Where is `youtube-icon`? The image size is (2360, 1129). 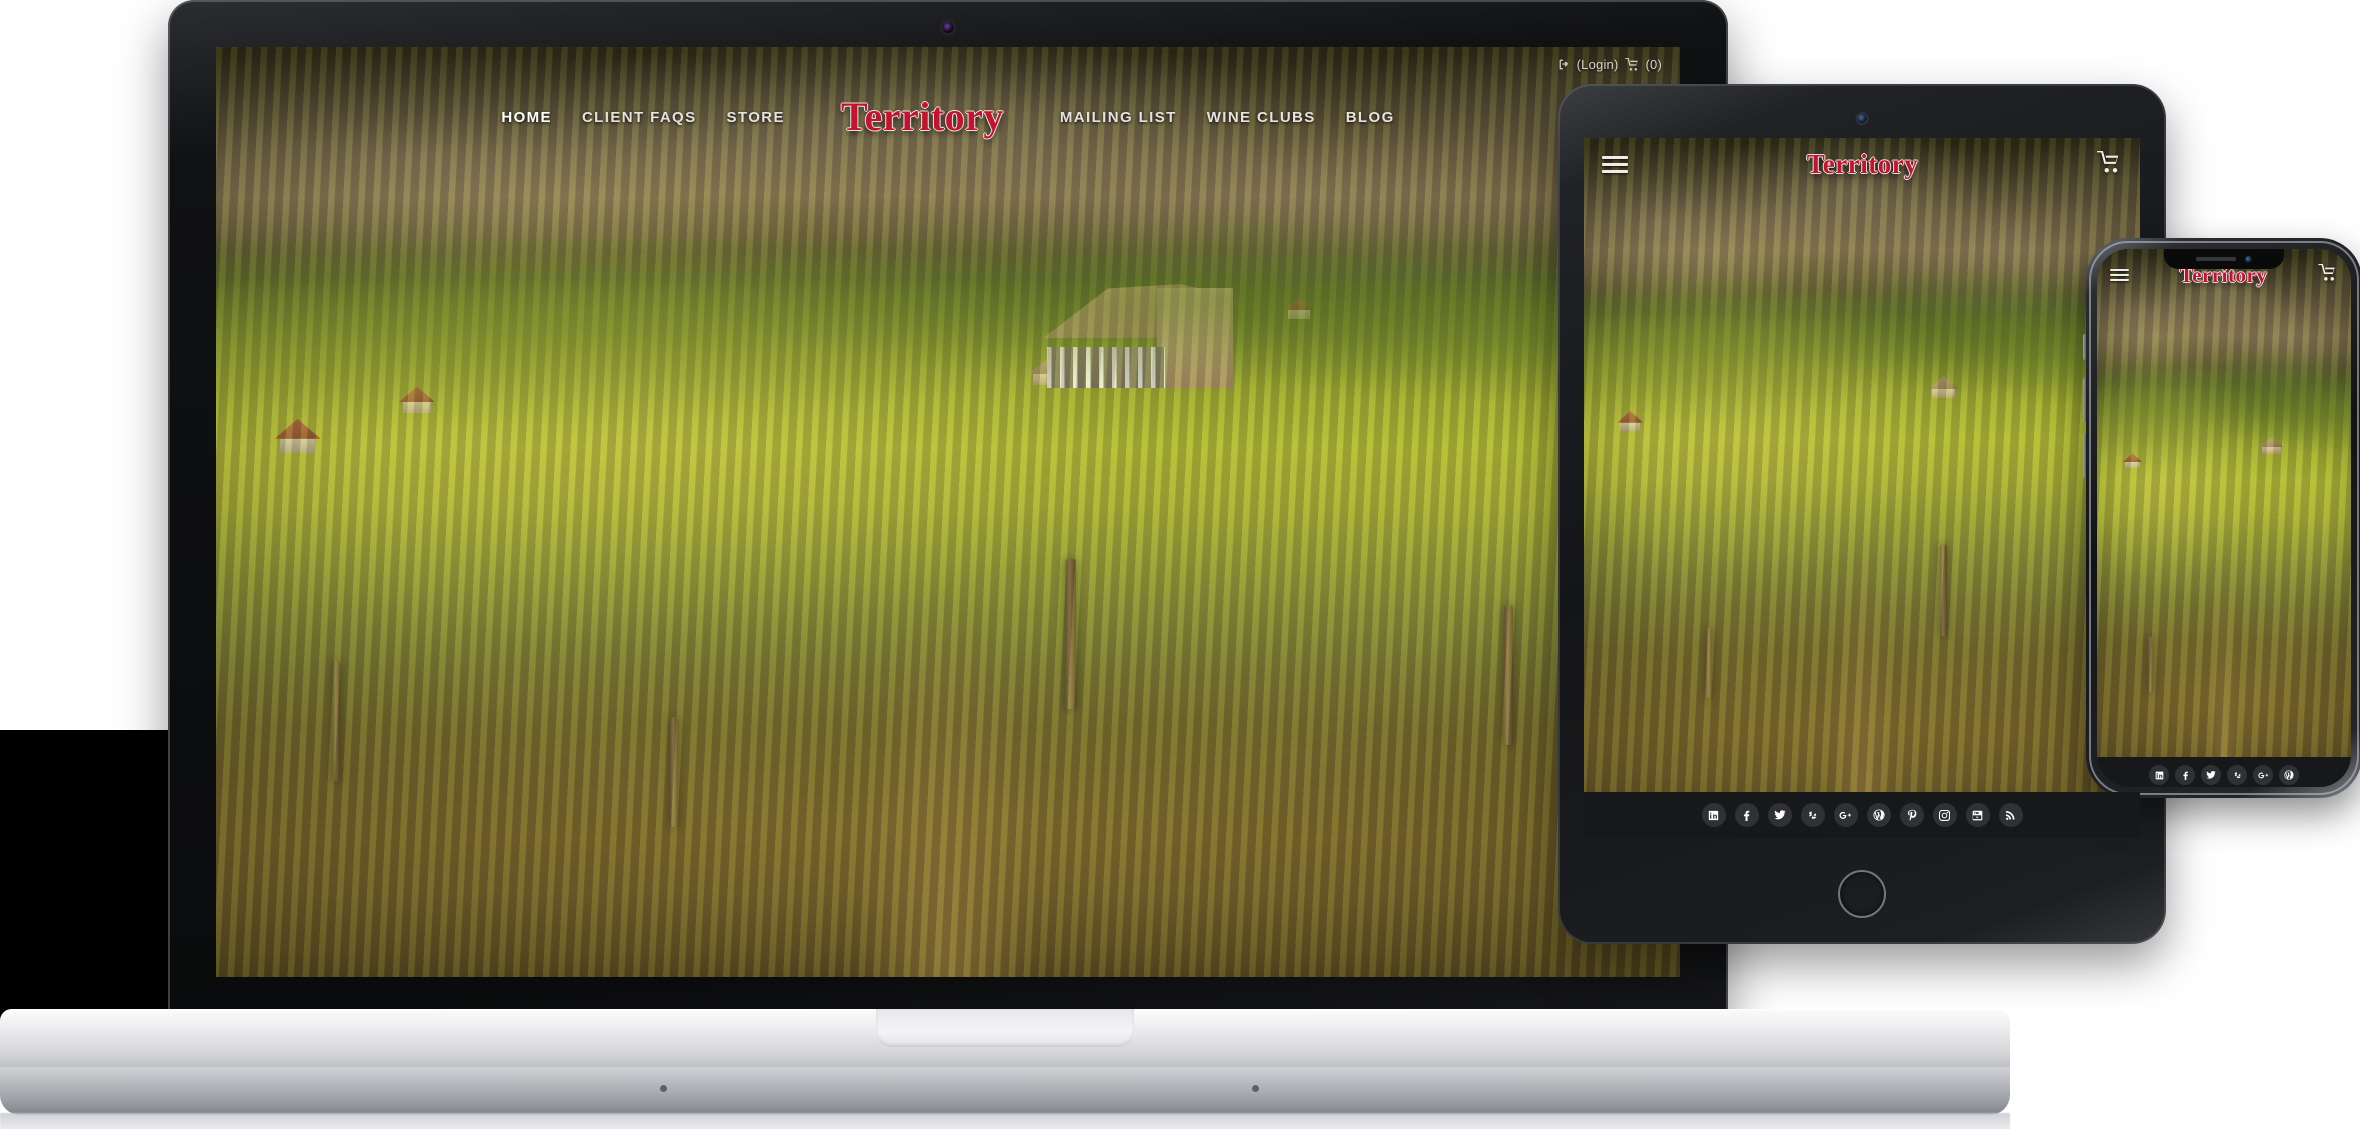
youtube-icon is located at coordinates (1977, 815).